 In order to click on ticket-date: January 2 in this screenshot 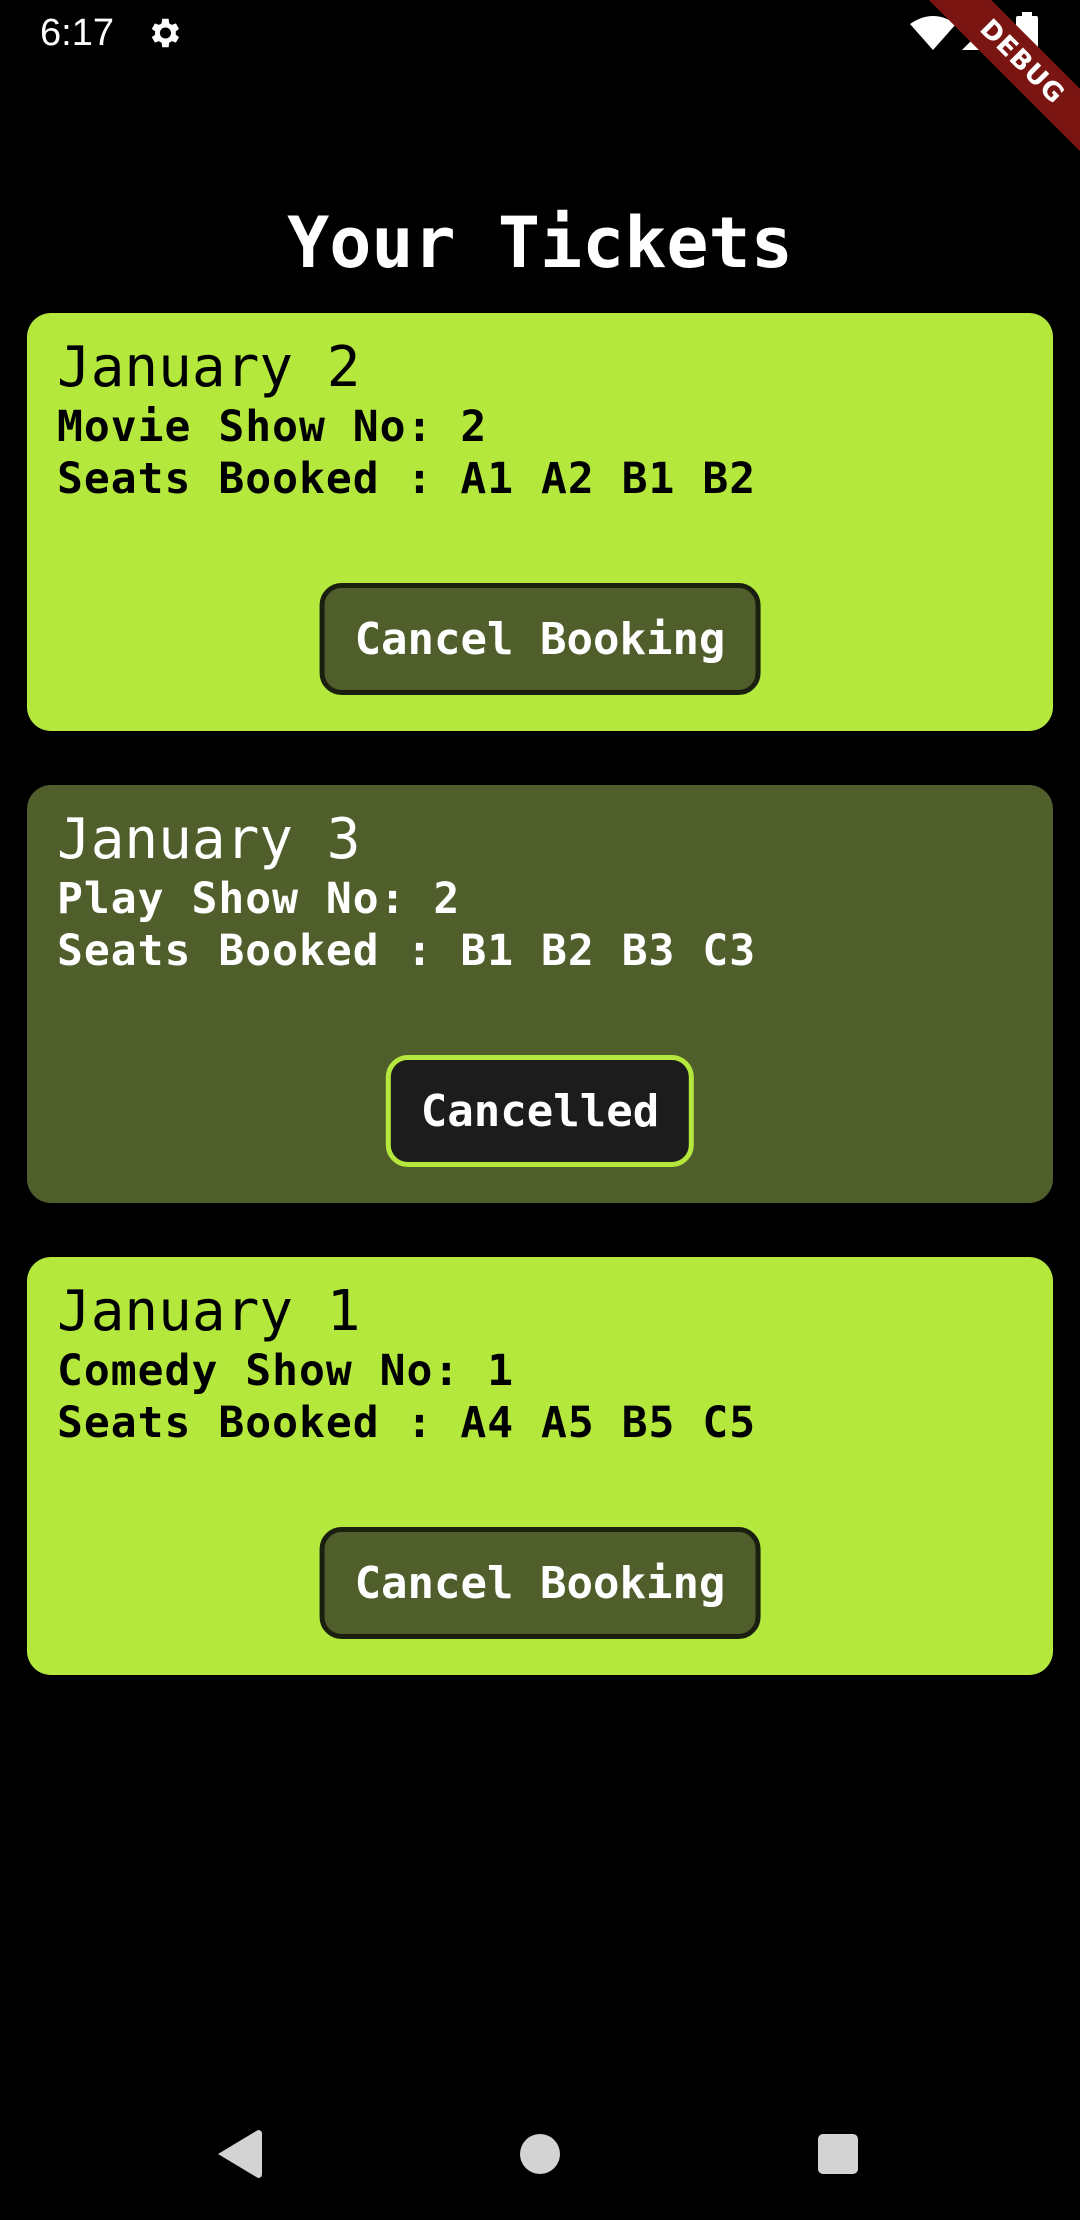, I will do `click(209, 367)`.